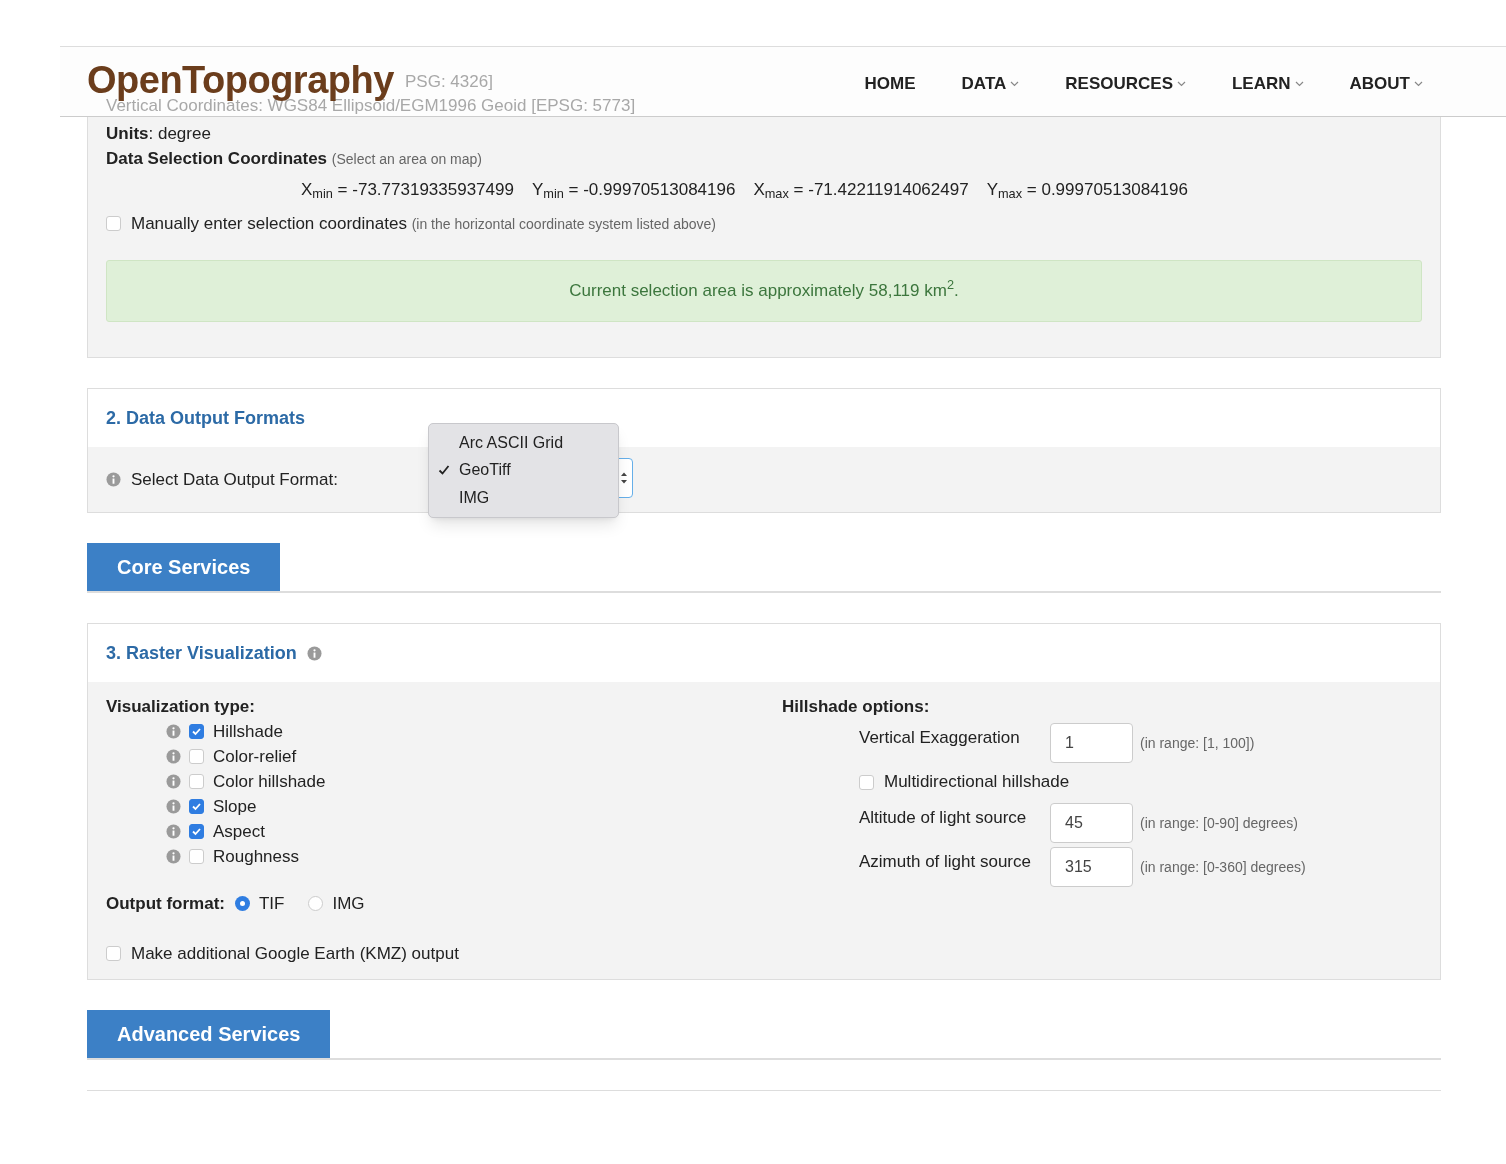 Image resolution: width=1506 pixels, height=1164 pixels. I want to click on range-hint: (in range: [1, 100]), so click(1197, 743).